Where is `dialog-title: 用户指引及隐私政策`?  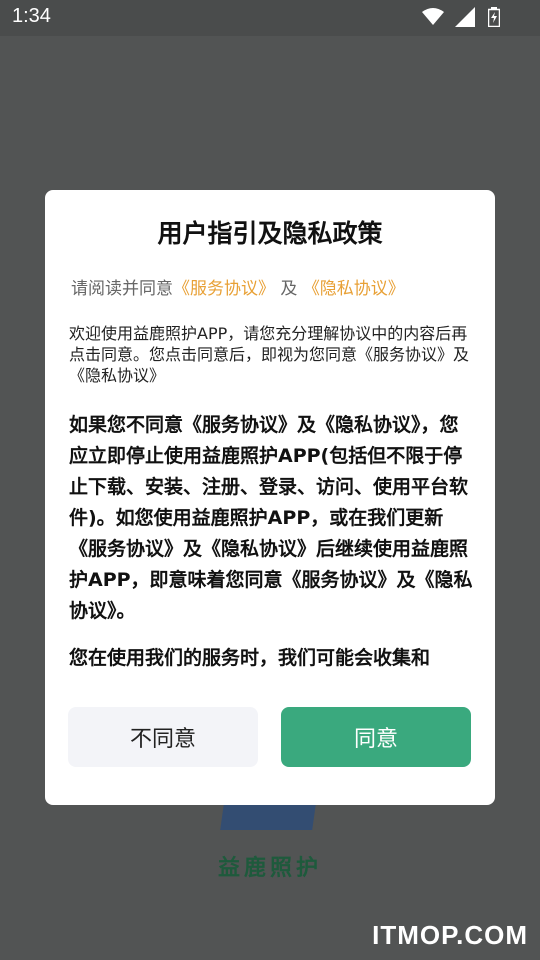 dialog-title: 用户指引及隐私政策 is located at coordinates (270, 233).